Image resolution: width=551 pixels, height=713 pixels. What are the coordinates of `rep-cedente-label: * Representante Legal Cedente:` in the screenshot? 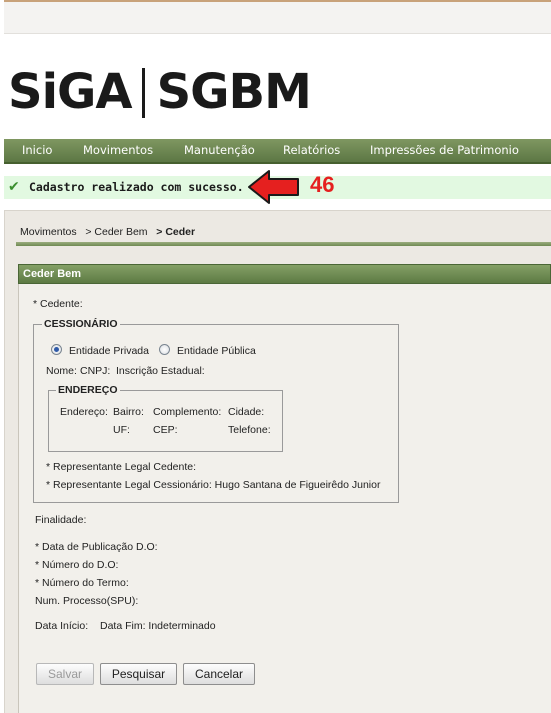 It's located at (121, 467).